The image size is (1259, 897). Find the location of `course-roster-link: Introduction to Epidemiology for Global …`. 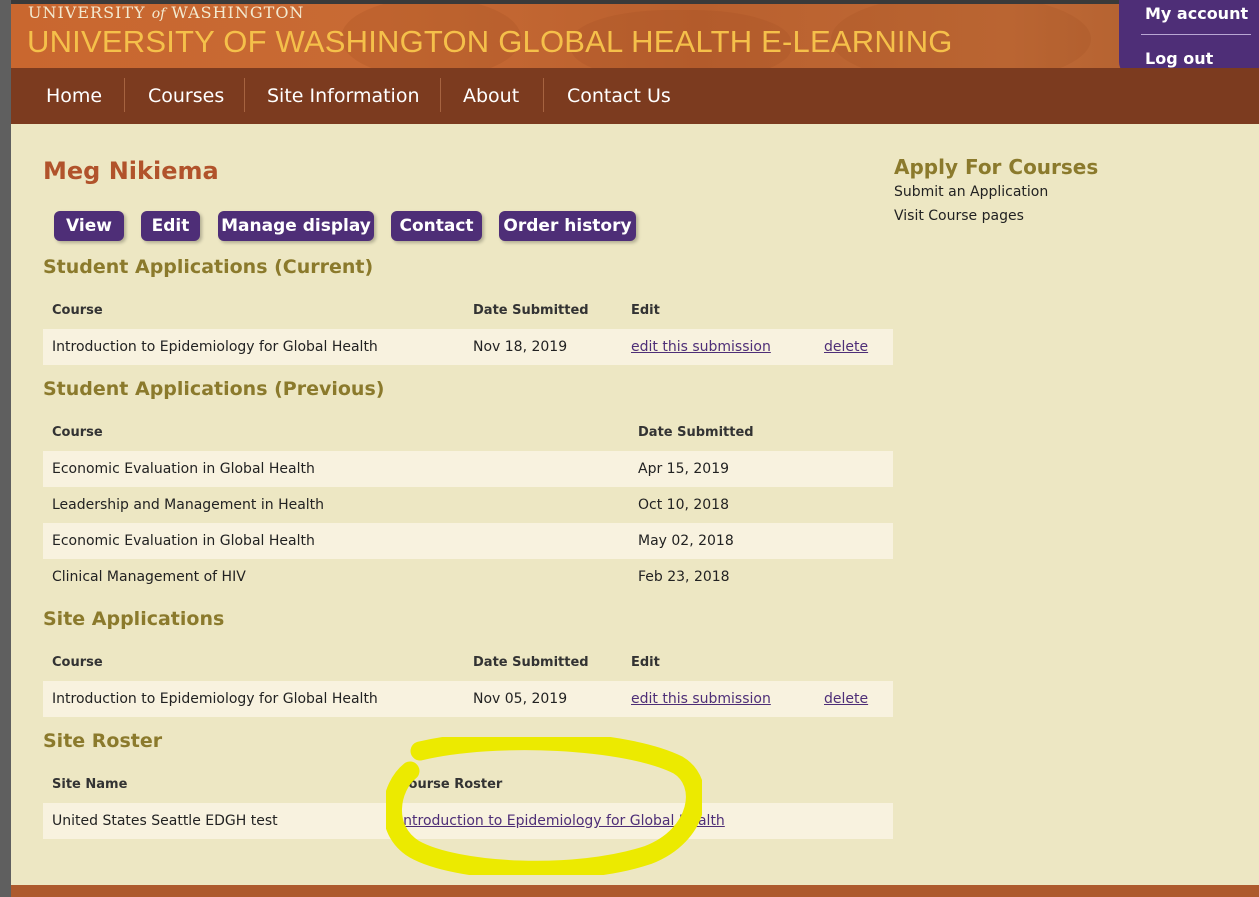

course-roster-link: Introduction to Epidemiology for Global … is located at coordinates (562, 821).